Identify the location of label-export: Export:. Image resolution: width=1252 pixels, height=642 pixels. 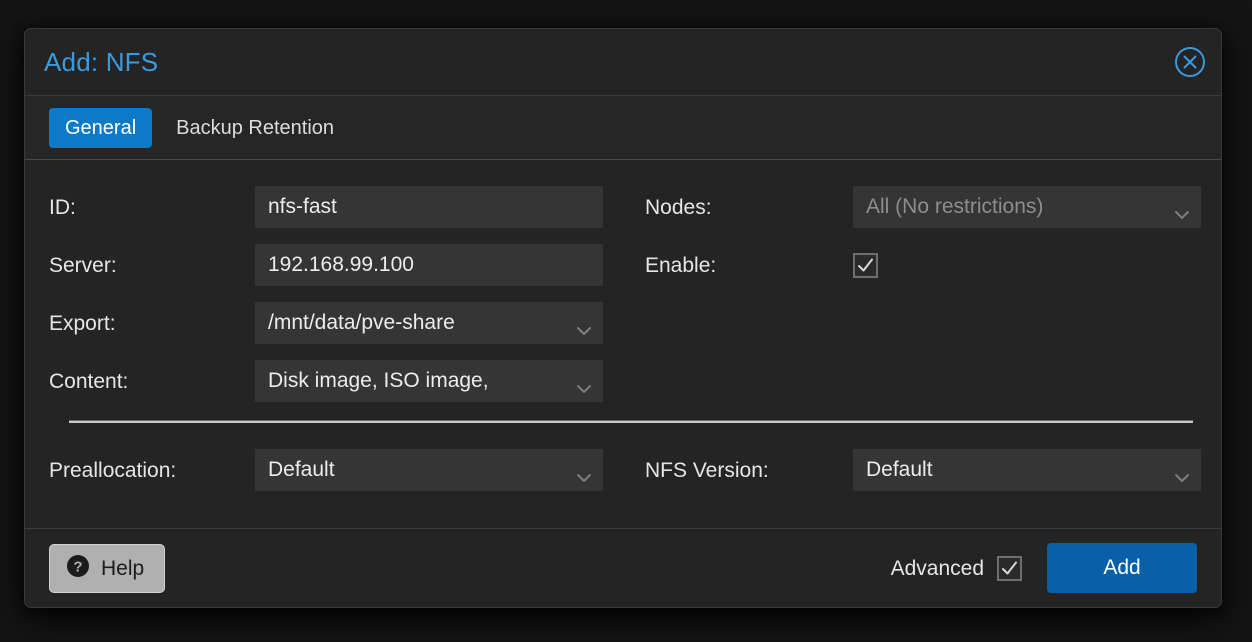
(82, 323).